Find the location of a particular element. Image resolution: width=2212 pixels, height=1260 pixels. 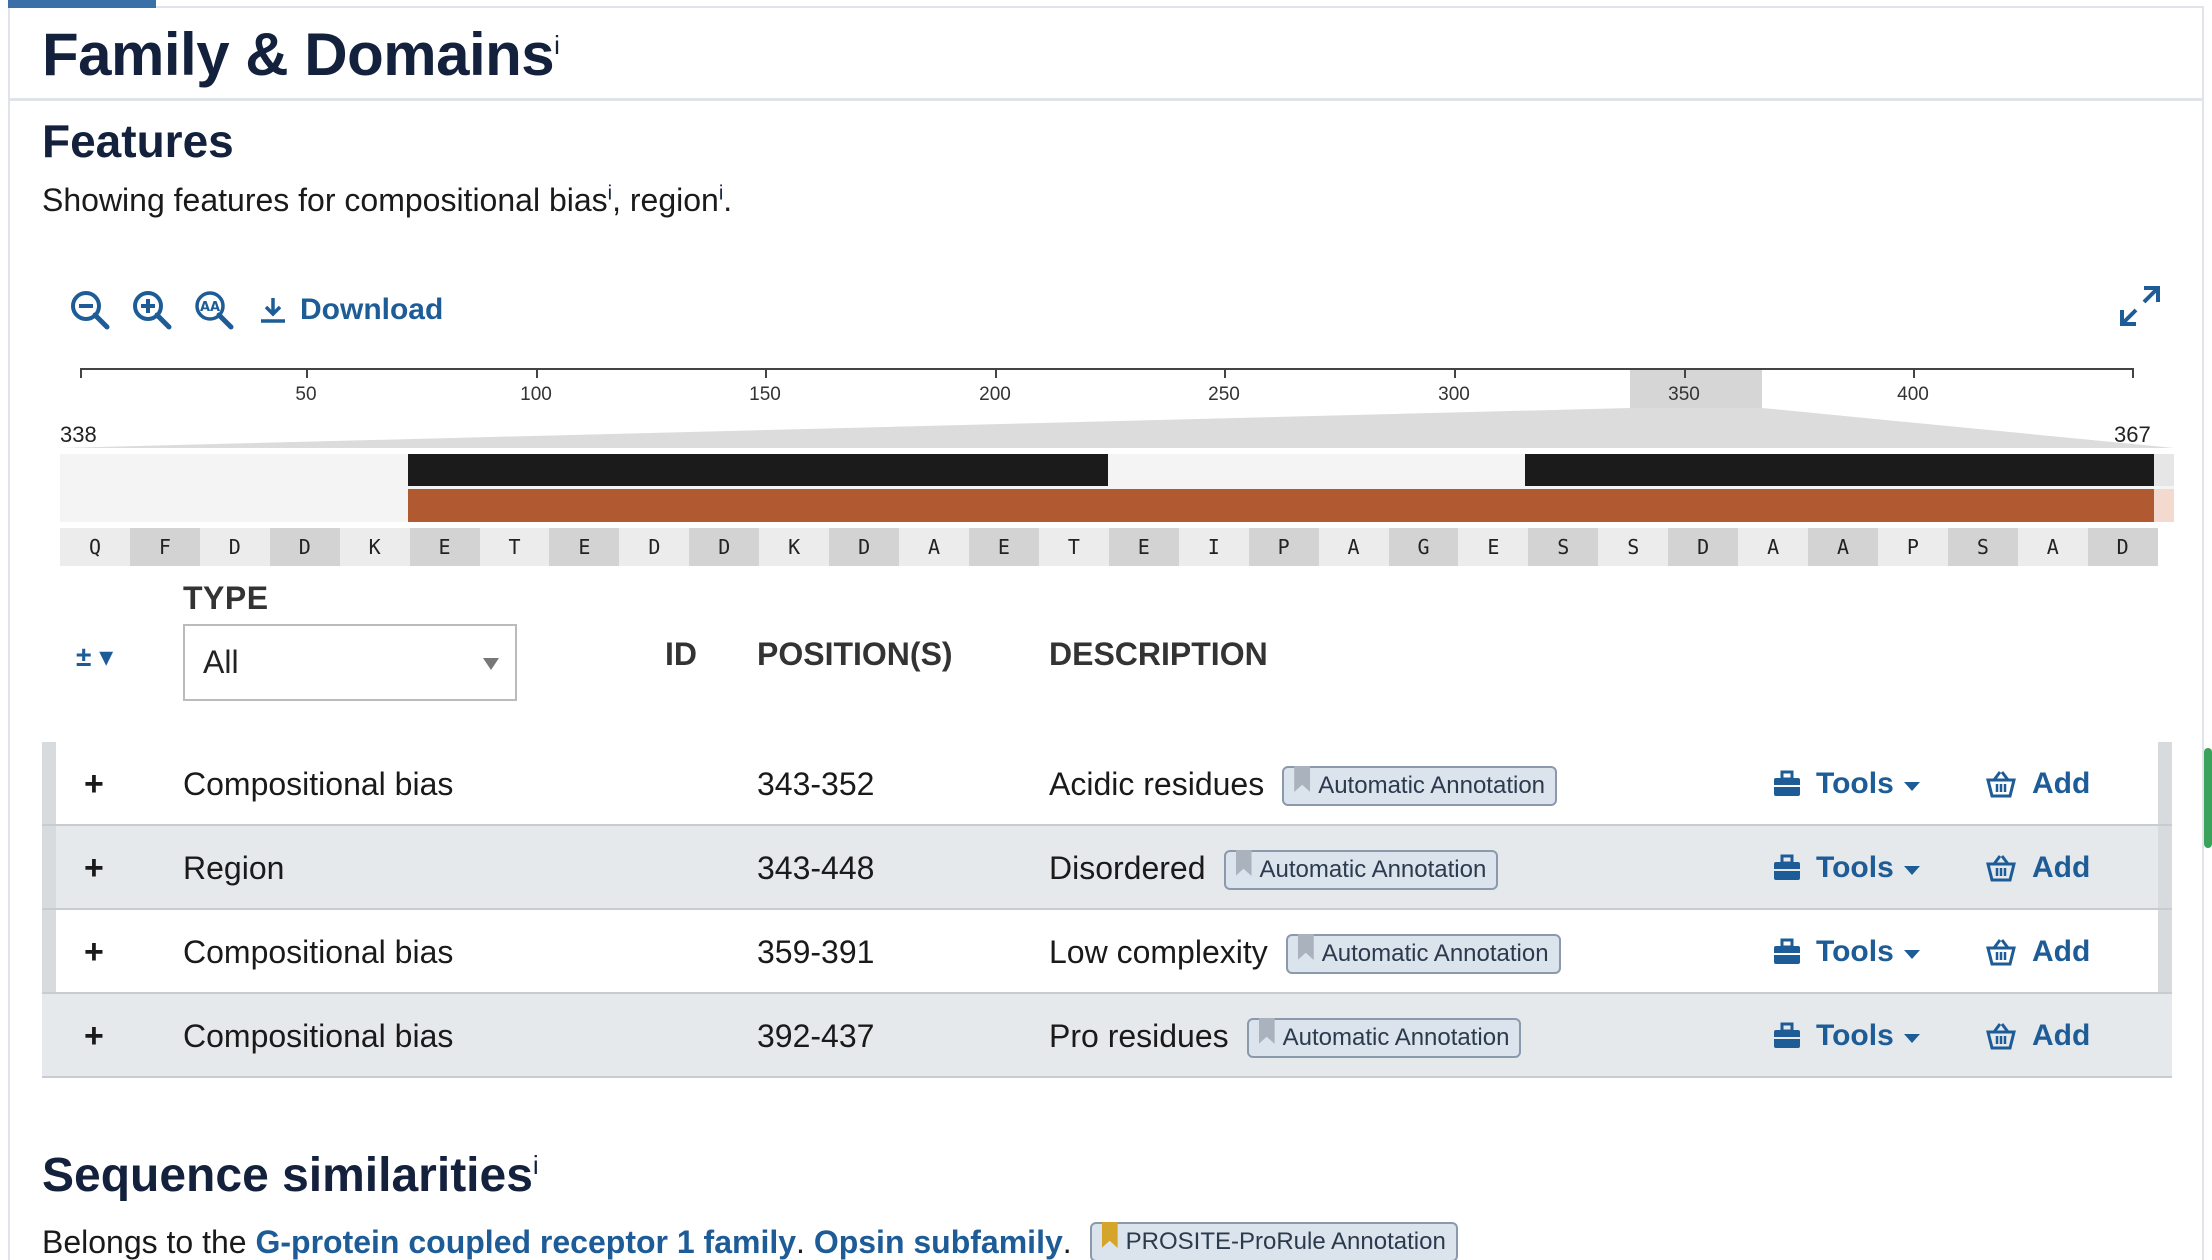

sequence-similarities-title: Sequence similarities is located at coordinates (287, 1175).